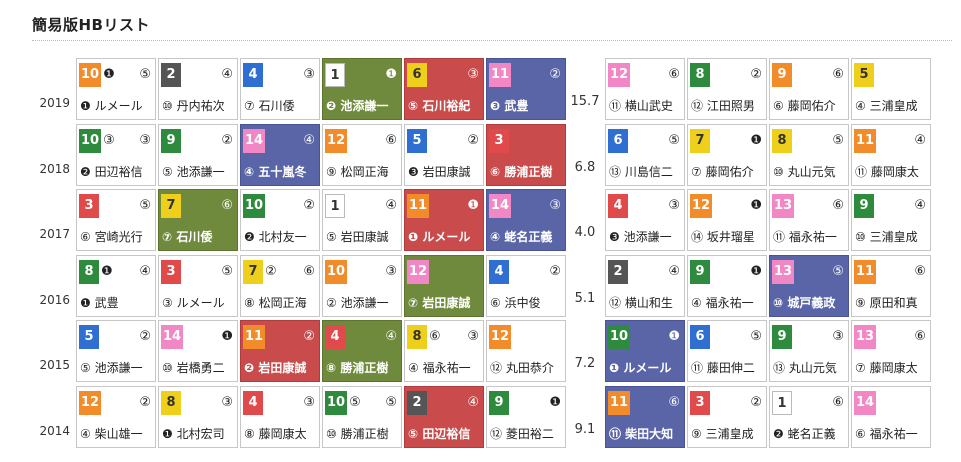 Image resolution: width=961 pixels, height=462 pixels. Describe the element at coordinates (198, 89) in the screenshot. I see `horse-cell: 2④⑩ 丹内祐次` at that location.